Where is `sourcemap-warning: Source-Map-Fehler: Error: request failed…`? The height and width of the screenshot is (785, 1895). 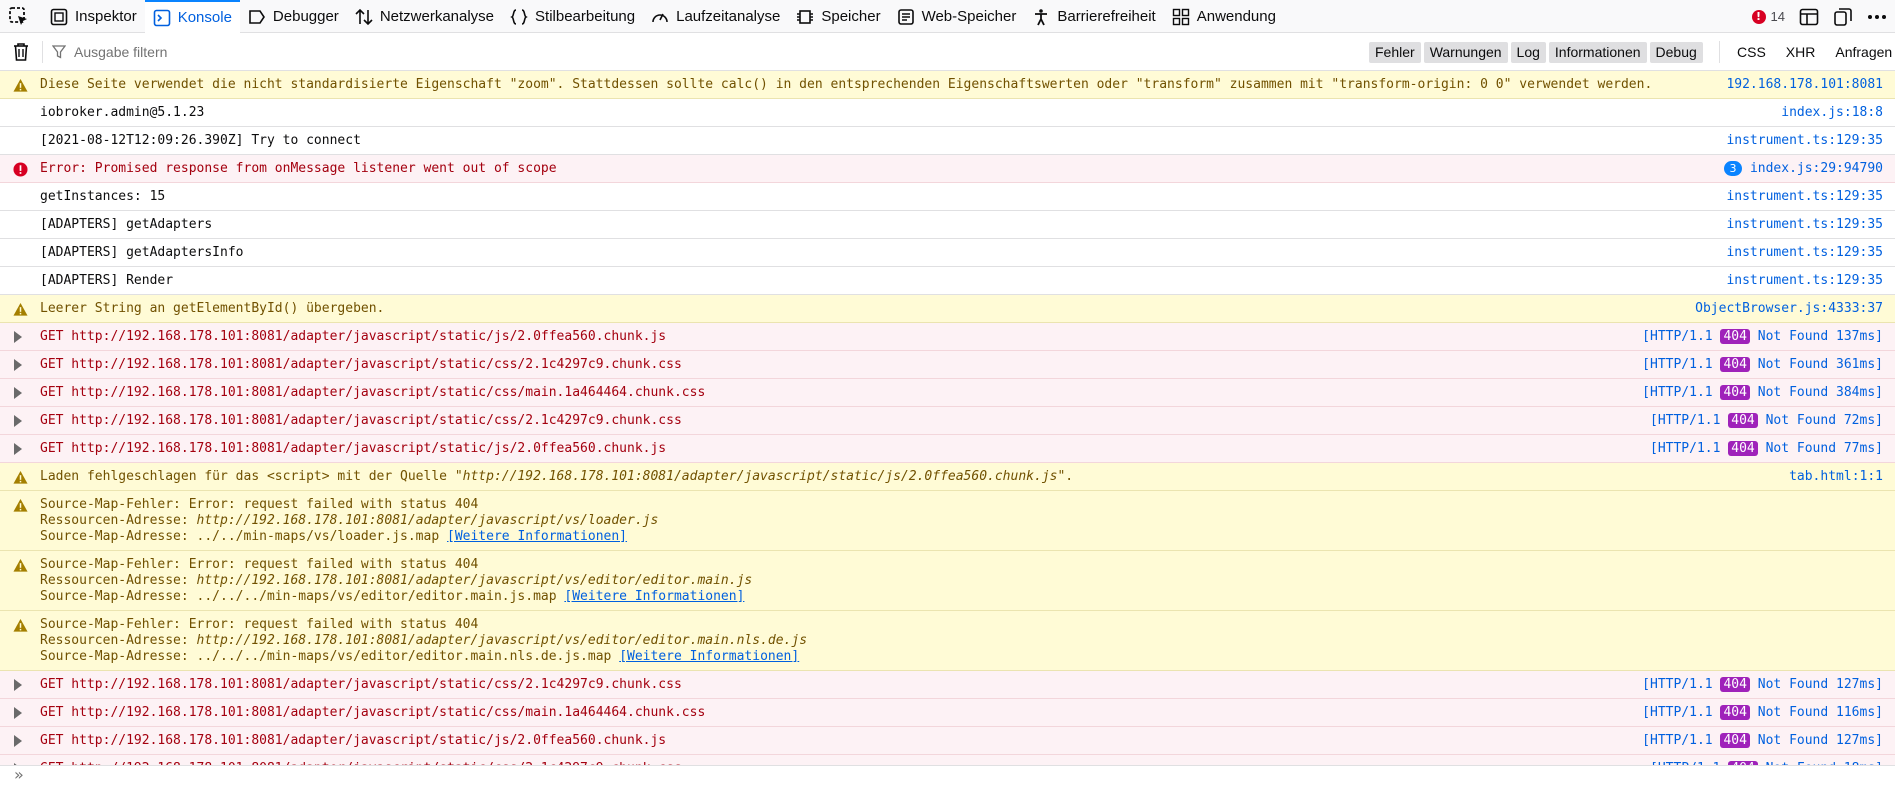
sourcemap-warning: Source-Map-Fehler: Error: request failed… is located at coordinates (947, 521).